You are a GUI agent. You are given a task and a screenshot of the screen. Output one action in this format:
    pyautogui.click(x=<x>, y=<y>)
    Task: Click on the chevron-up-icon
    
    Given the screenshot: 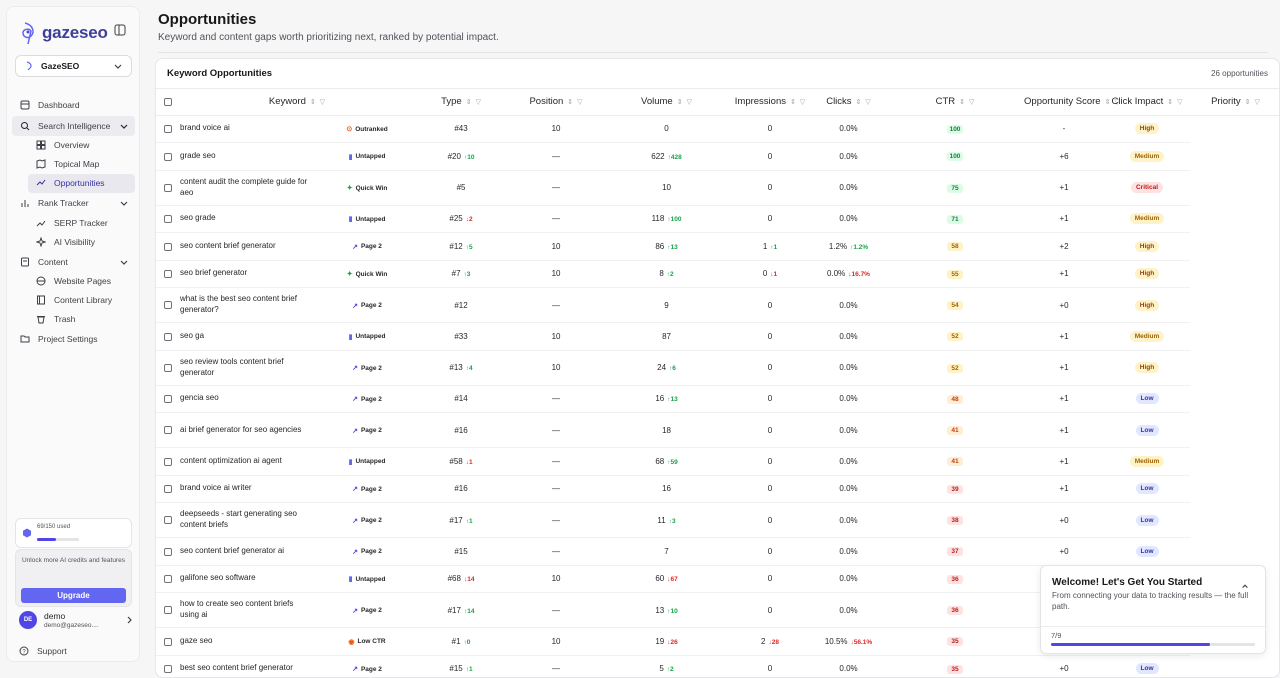 What is the action you would take?
    pyautogui.click(x=1245, y=586)
    